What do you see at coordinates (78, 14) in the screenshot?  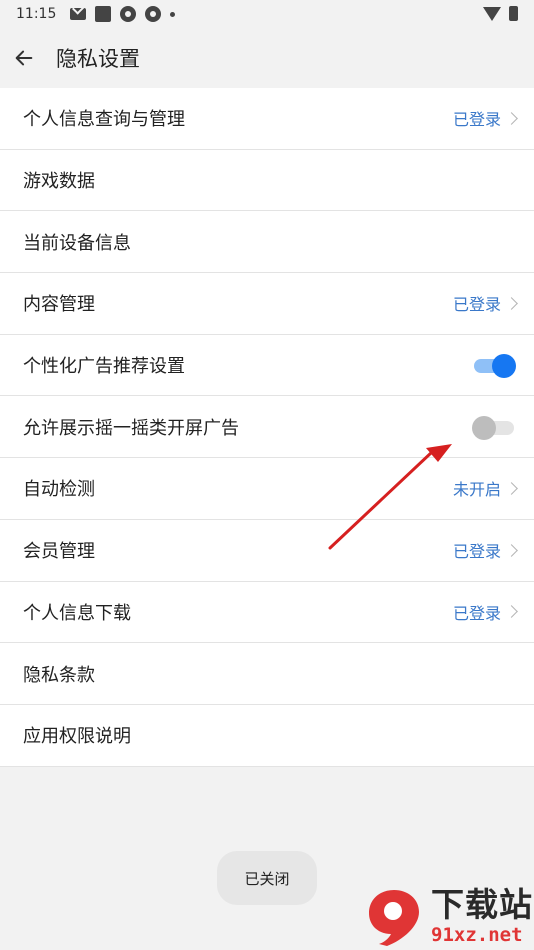 I see `mail-icon` at bounding box center [78, 14].